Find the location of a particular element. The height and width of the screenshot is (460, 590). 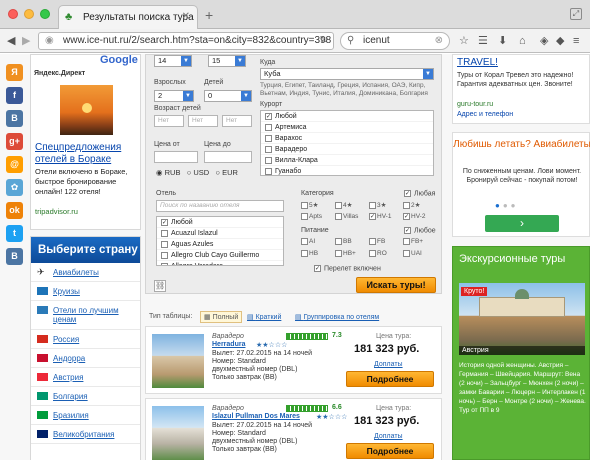

browser-tab: ♣ Результаты поиска тура ✕ is located at coordinates (128, 17).